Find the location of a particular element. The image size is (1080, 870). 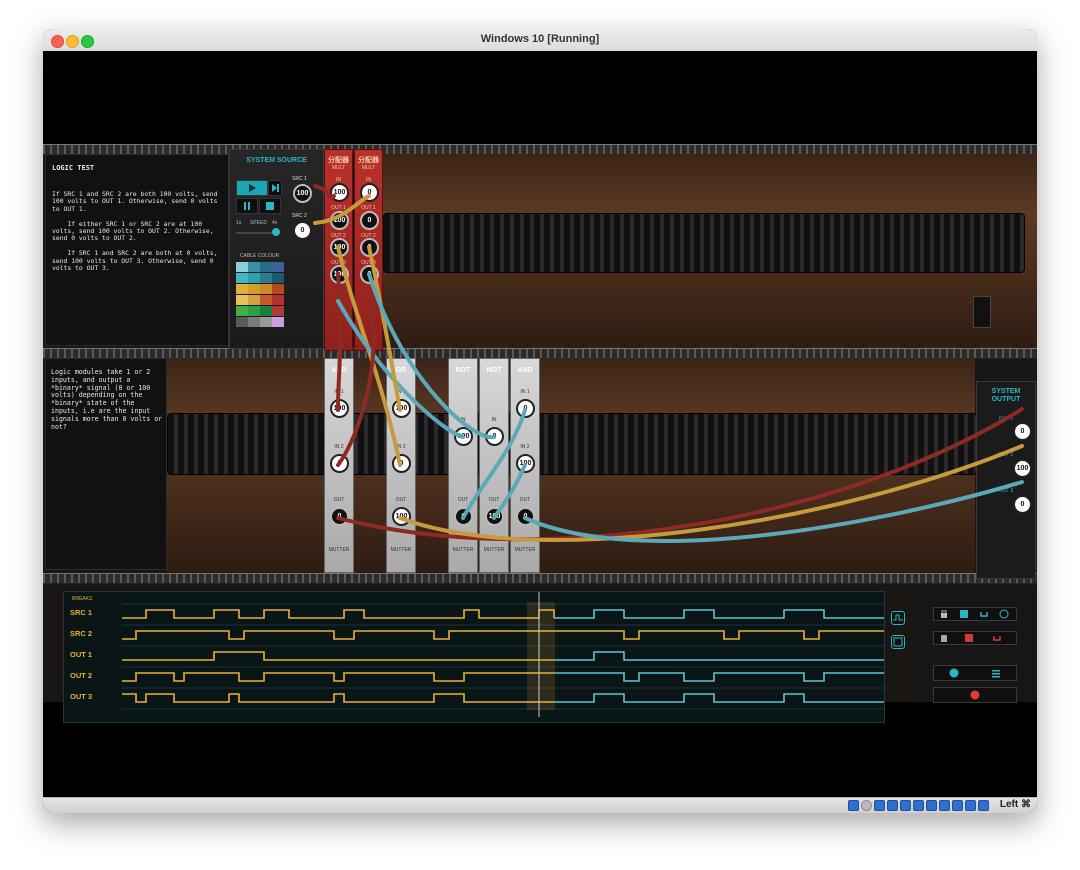

cable-not1-and2-in1 is located at coordinates (494, 464).